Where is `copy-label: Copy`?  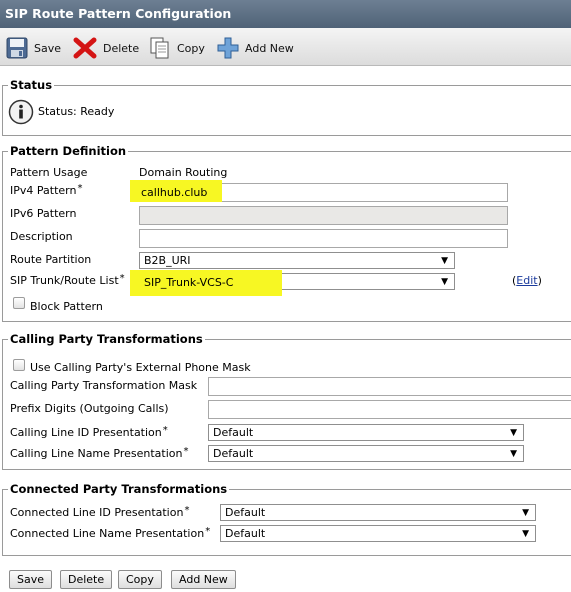
copy-label: Copy is located at coordinates (191, 48).